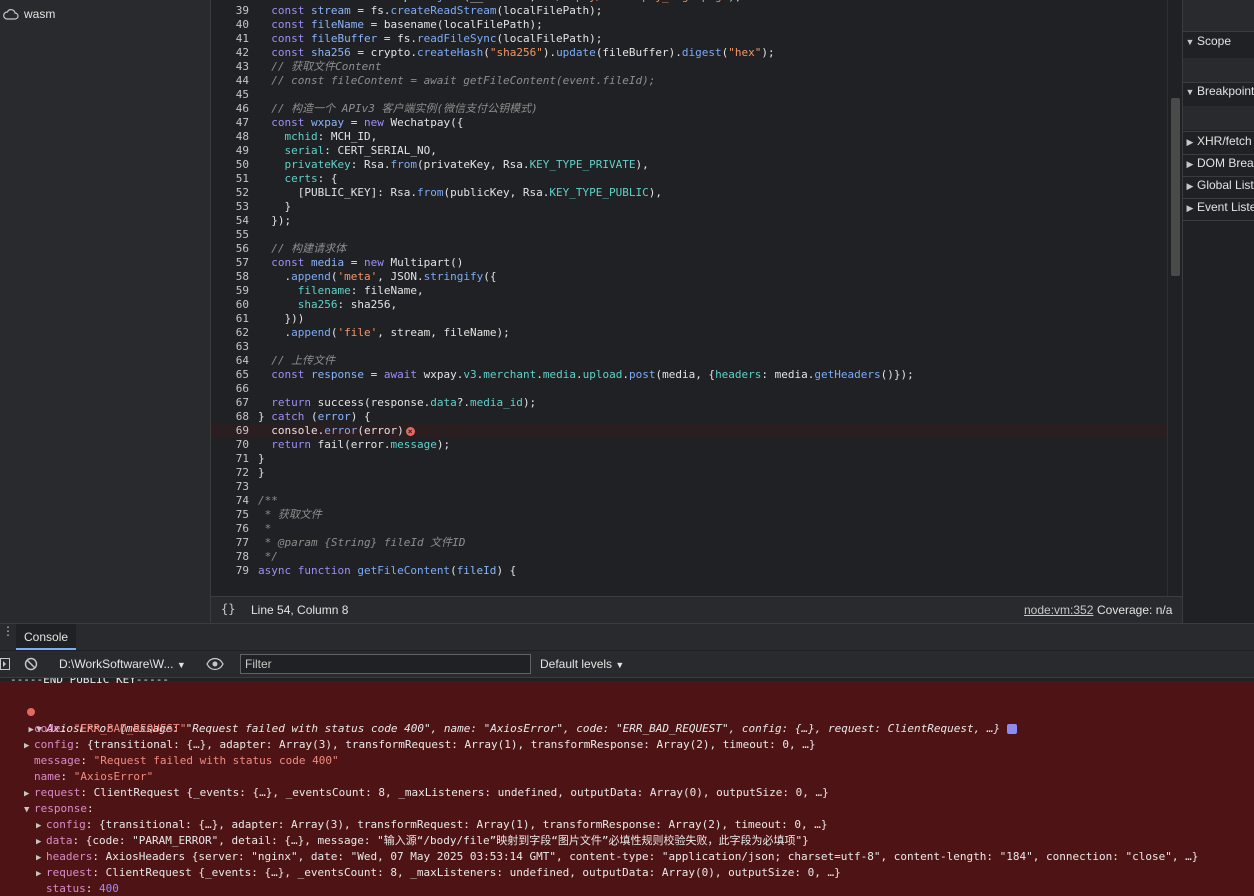 Image resolution: width=1254 pixels, height=896 pixels. I want to click on section-breakpoints: ▼Breakpoints, so click(1218, 95).